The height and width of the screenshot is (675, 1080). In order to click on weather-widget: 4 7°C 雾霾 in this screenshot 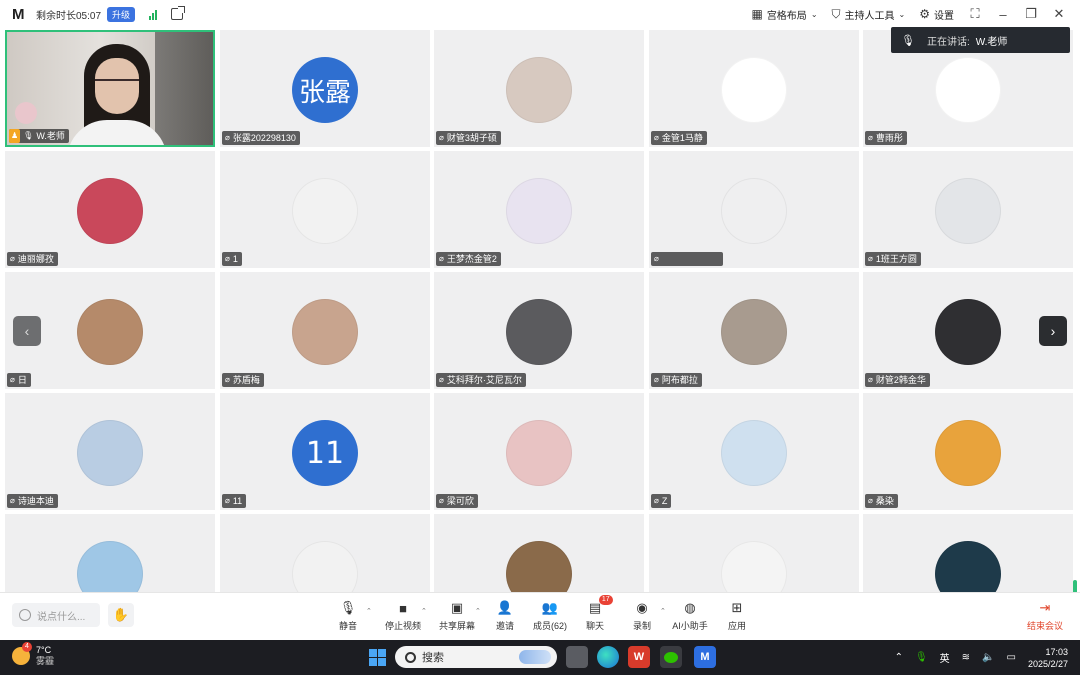, I will do `click(33, 654)`.